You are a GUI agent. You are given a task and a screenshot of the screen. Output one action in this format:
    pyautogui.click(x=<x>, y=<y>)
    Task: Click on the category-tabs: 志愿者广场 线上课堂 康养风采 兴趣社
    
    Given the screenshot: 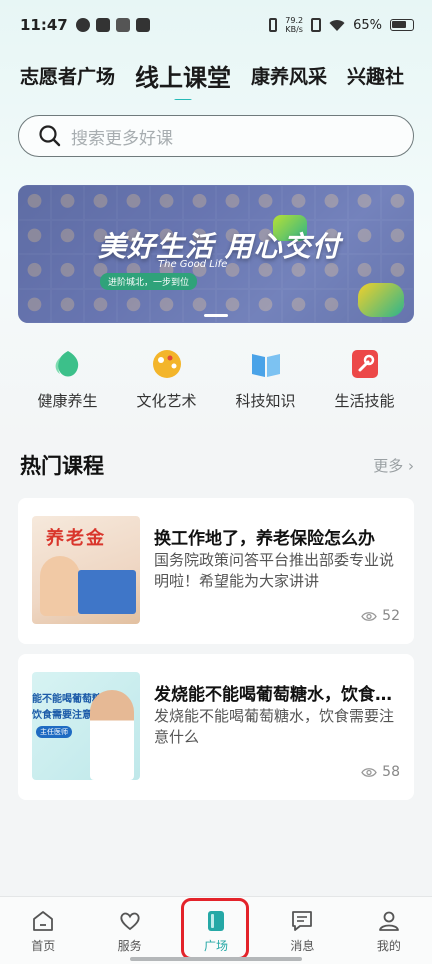 What is the action you would take?
    pyautogui.click(x=216, y=75)
    